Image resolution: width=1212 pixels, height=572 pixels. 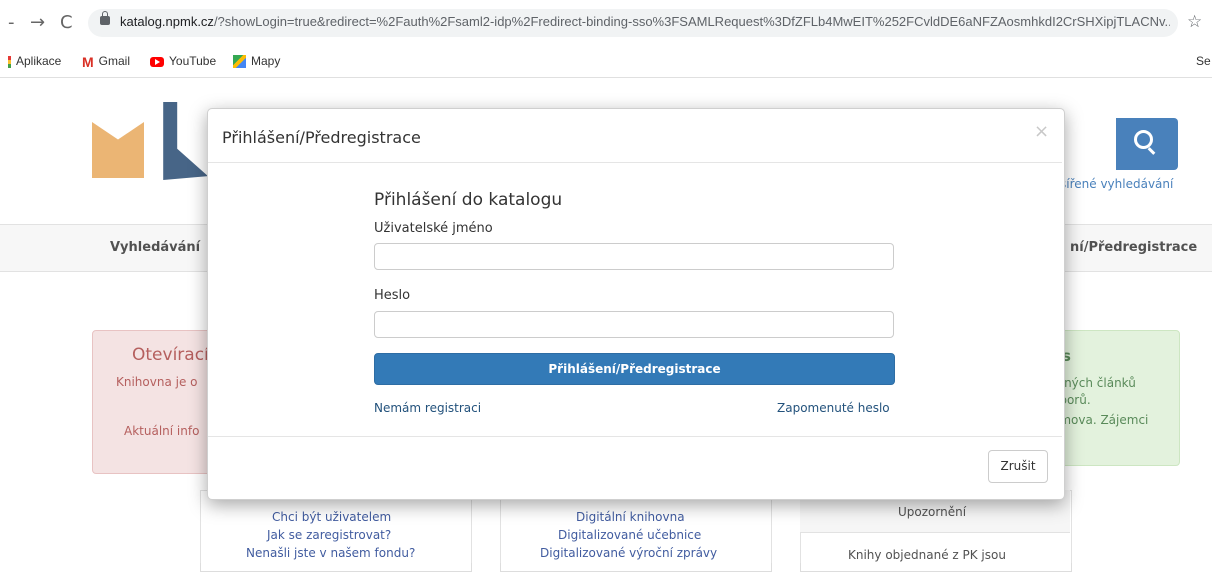 What do you see at coordinates (266, 61) in the screenshot?
I see `bookmark-label: Mapy` at bounding box center [266, 61].